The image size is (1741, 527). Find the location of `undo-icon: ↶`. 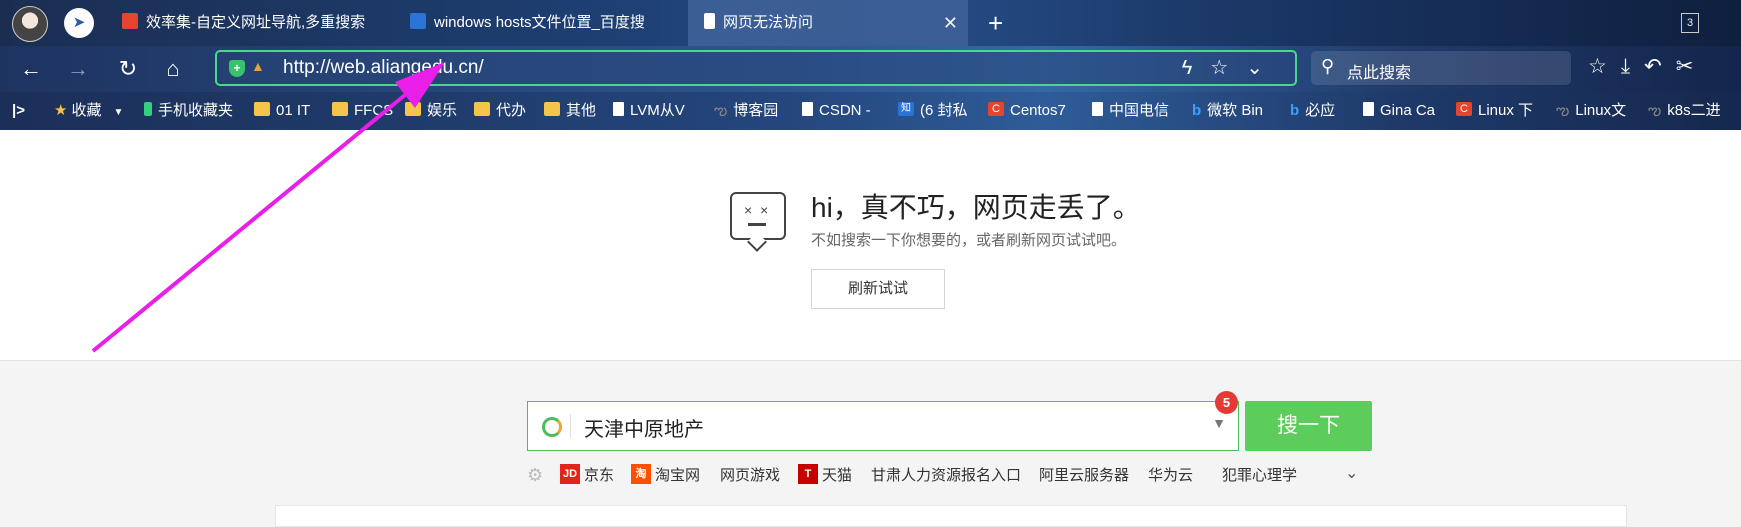

undo-icon: ↶ is located at coordinates (1660, 66).